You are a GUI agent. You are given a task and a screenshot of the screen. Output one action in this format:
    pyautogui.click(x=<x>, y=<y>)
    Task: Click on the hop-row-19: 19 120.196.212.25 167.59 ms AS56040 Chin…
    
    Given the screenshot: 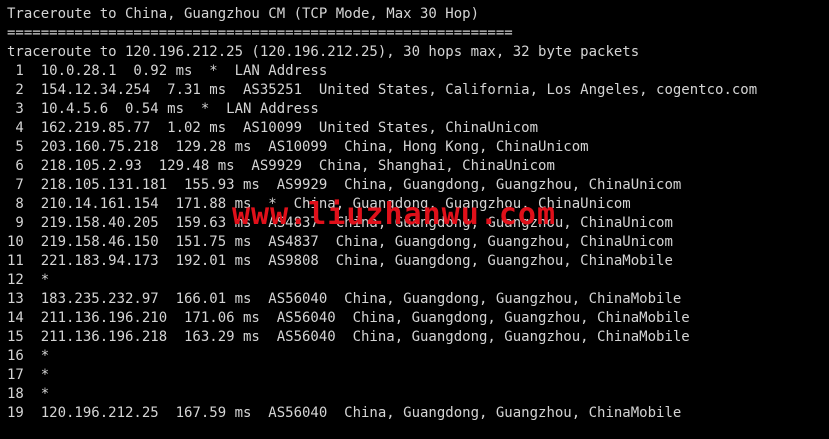 What is the action you would take?
    pyautogui.click(x=344, y=413)
    